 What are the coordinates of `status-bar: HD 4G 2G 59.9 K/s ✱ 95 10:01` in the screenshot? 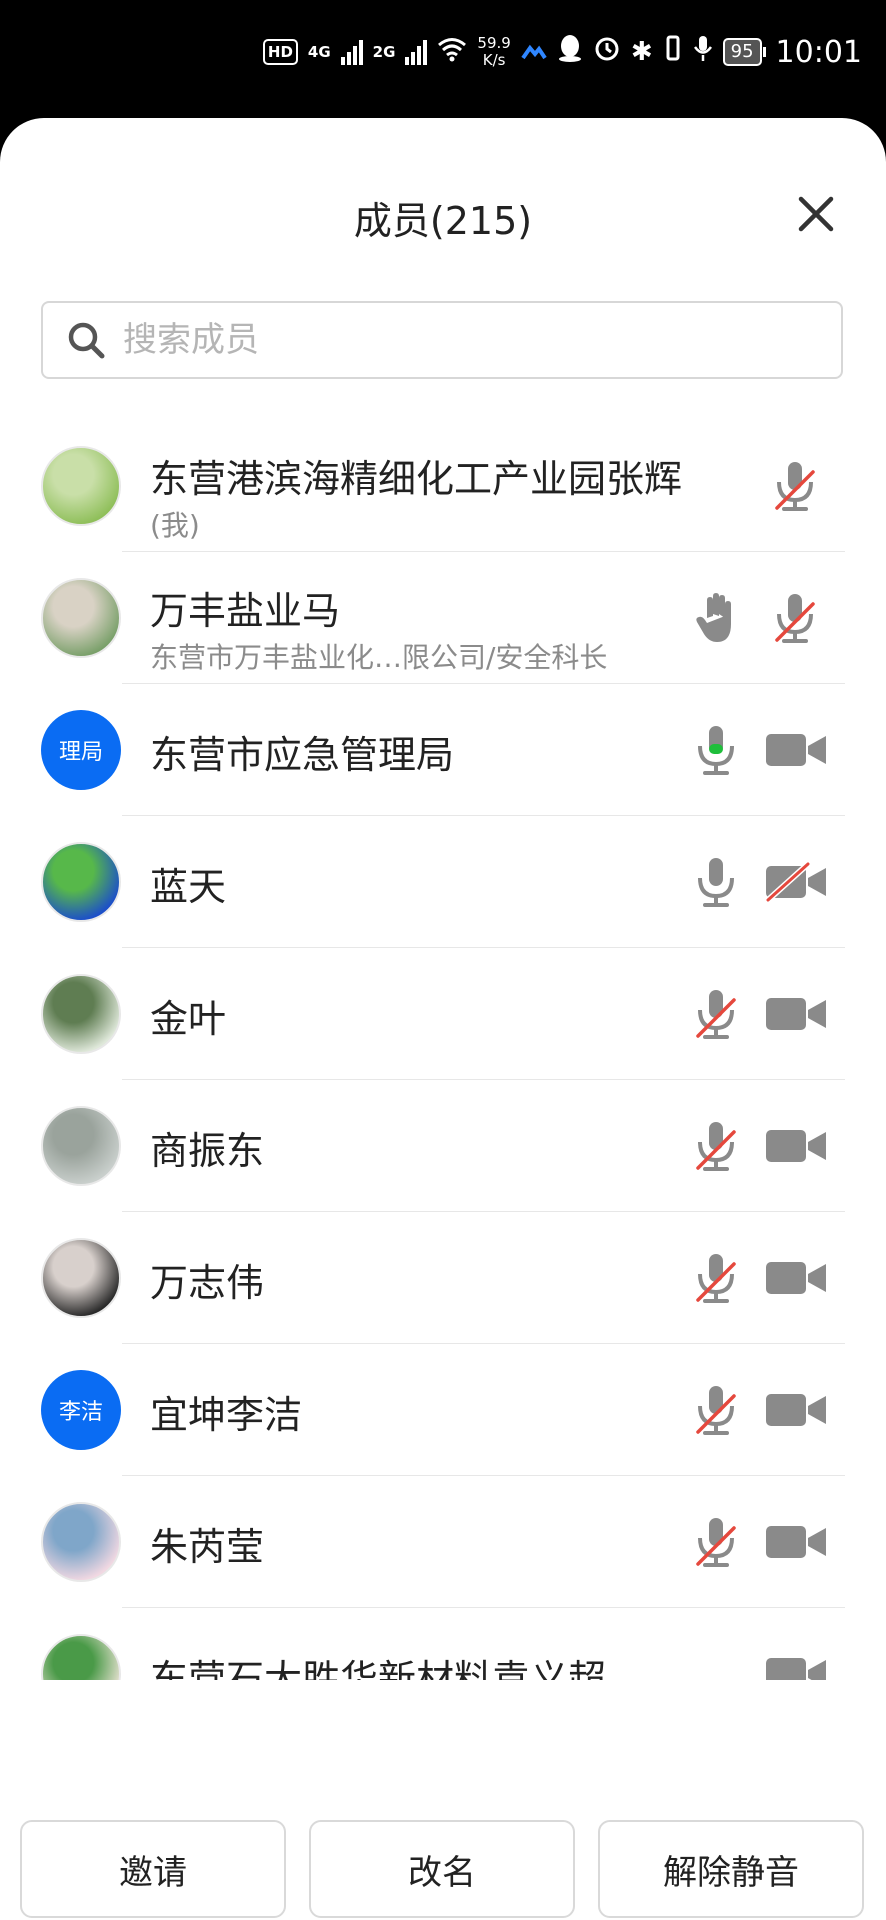 It's located at (443, 55).